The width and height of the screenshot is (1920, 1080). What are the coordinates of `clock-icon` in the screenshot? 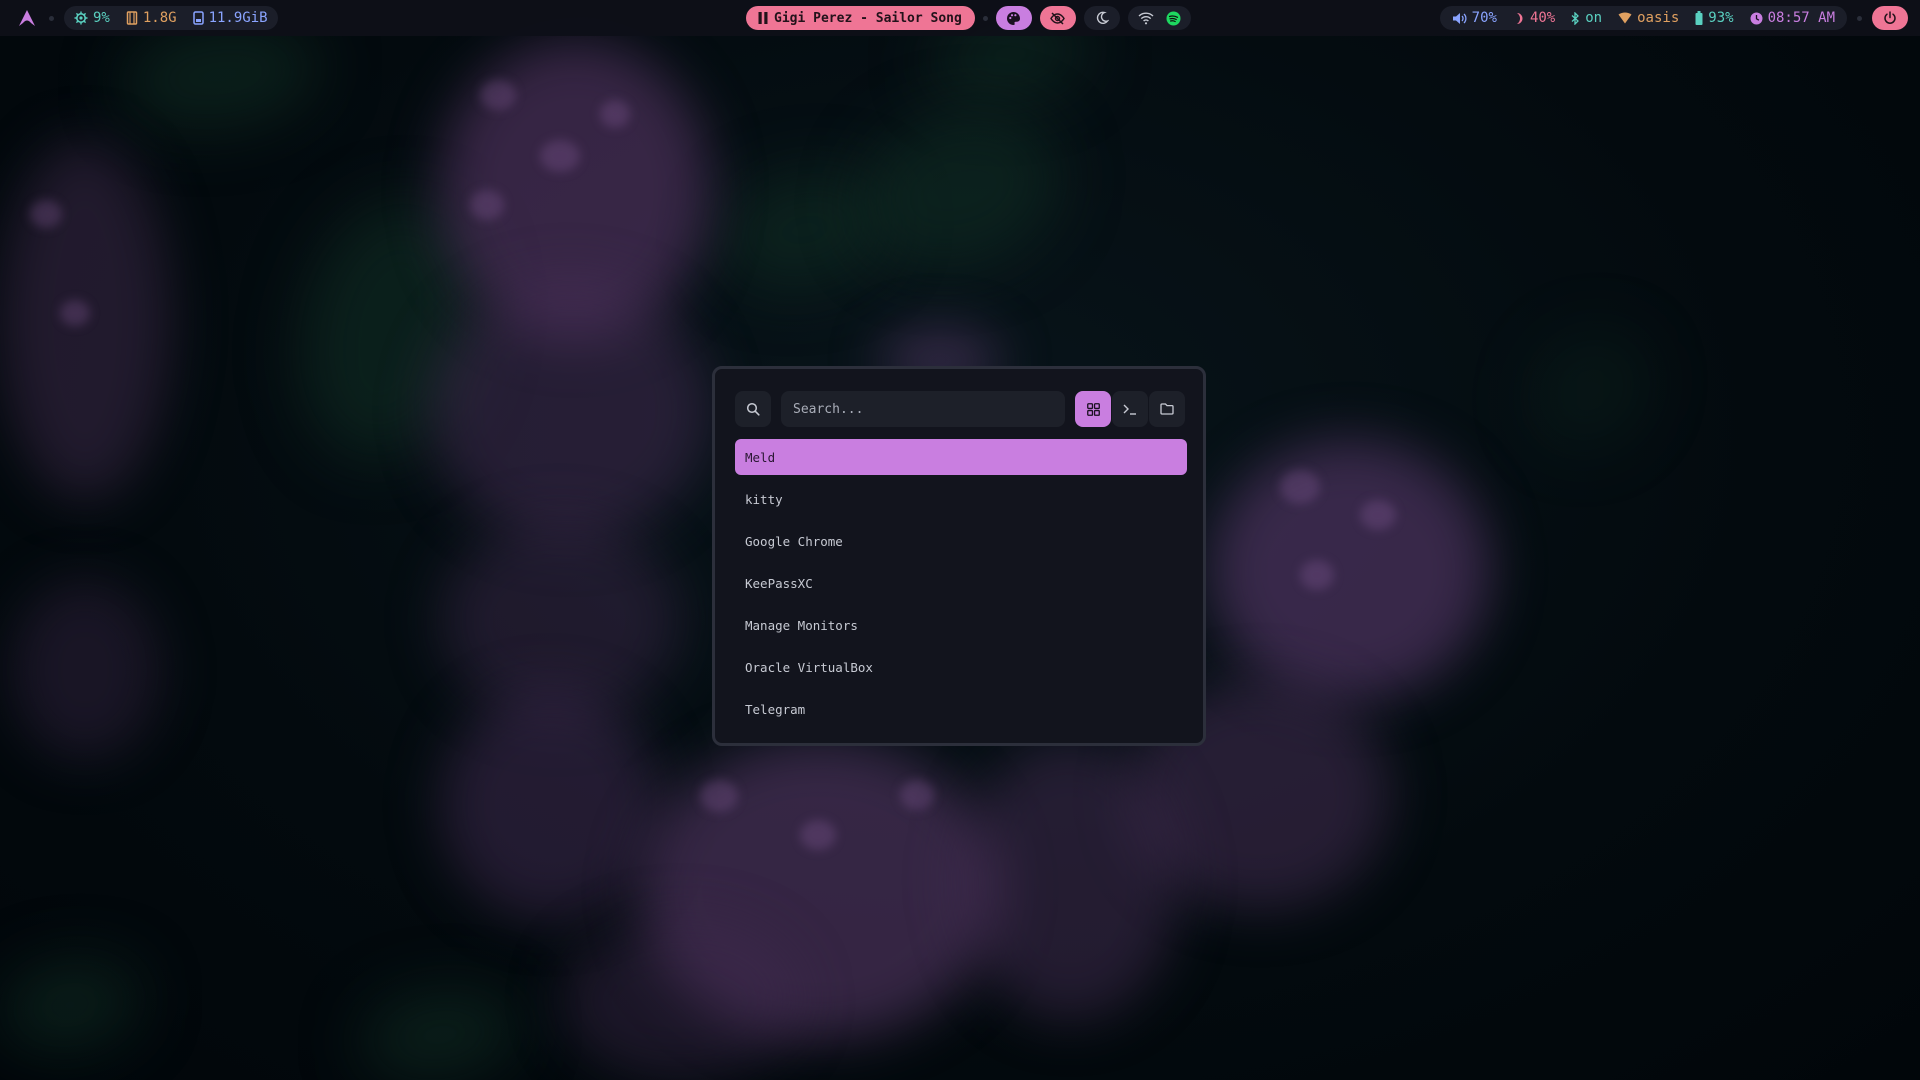 It's located at (1756, 18).